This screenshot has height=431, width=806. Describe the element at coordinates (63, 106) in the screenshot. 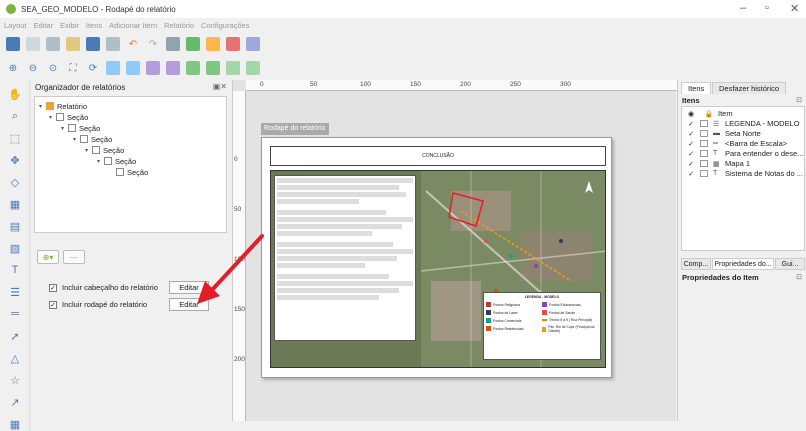

I see `tree-node-report: ▾ Relatório` at that location.